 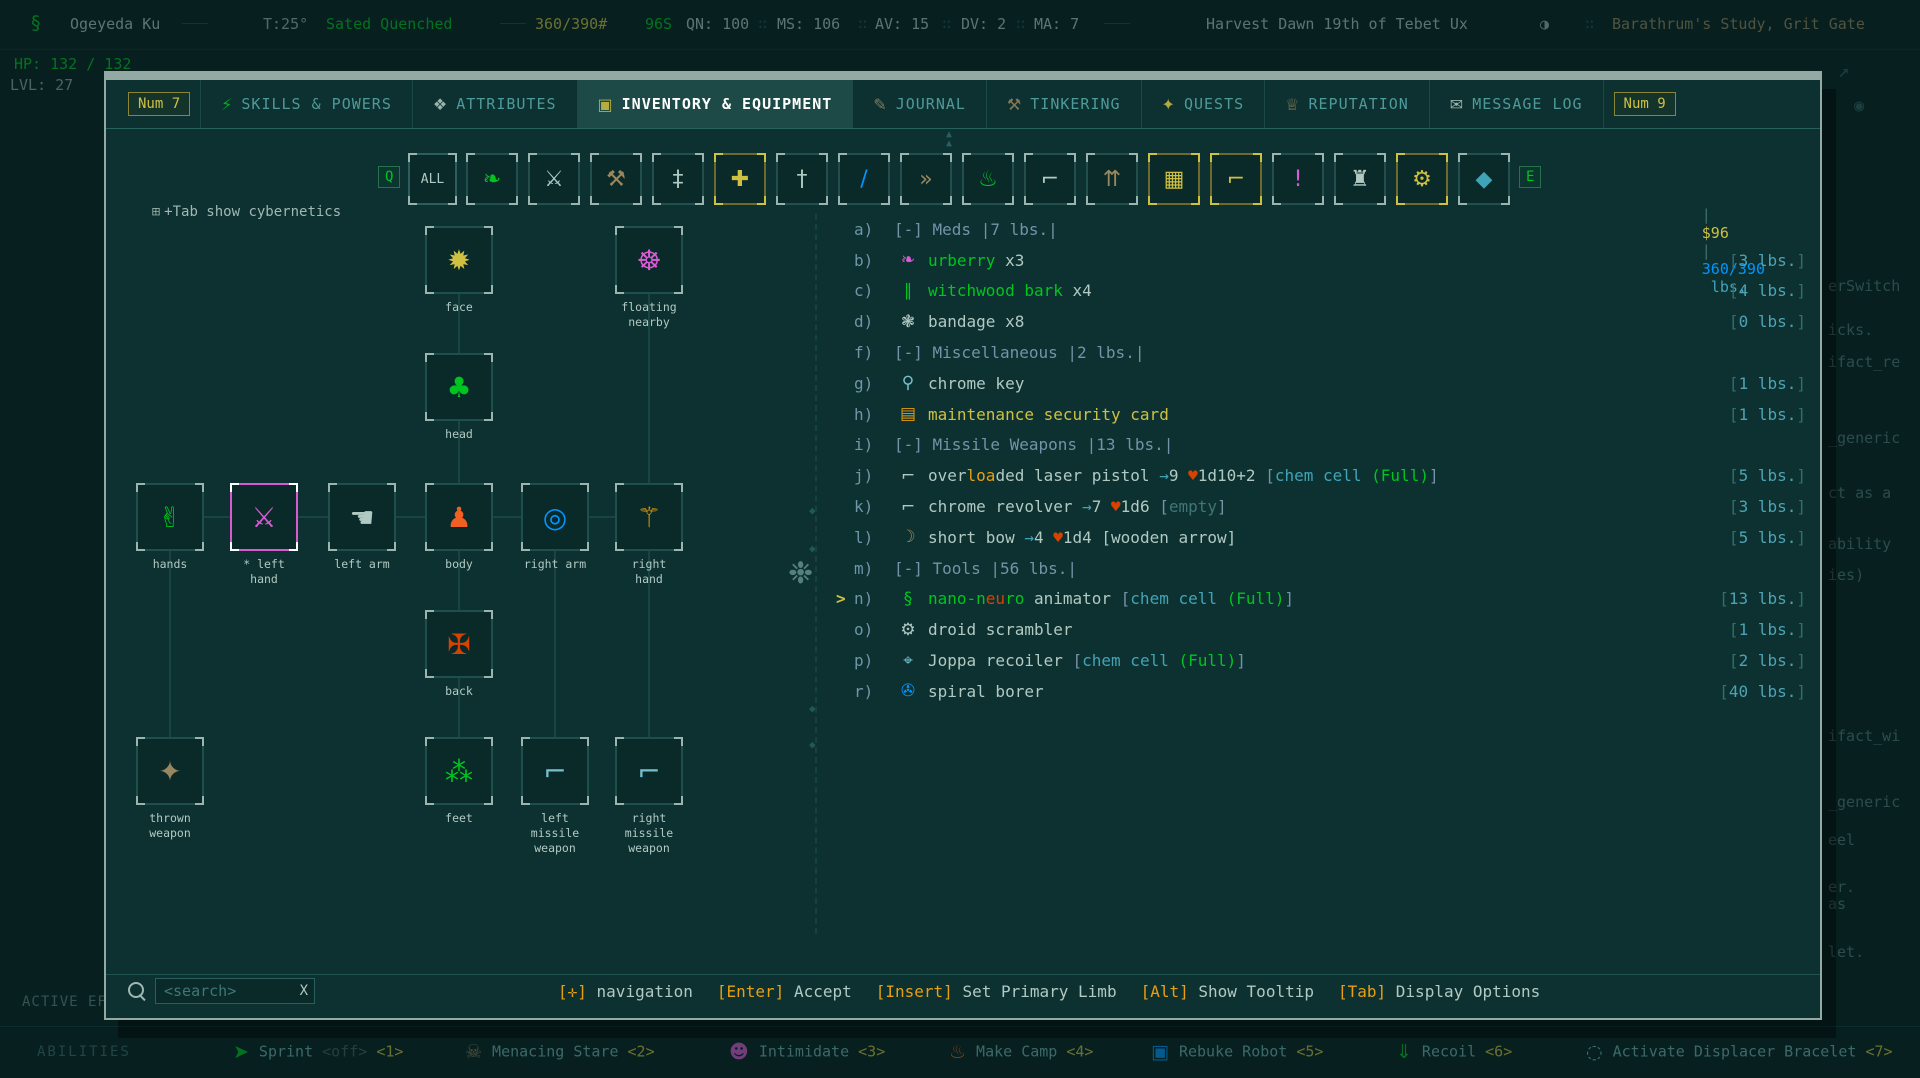 I want to click on ability-intimidate: ☻ Intimidate <3>, so click(x=807, y=1052).